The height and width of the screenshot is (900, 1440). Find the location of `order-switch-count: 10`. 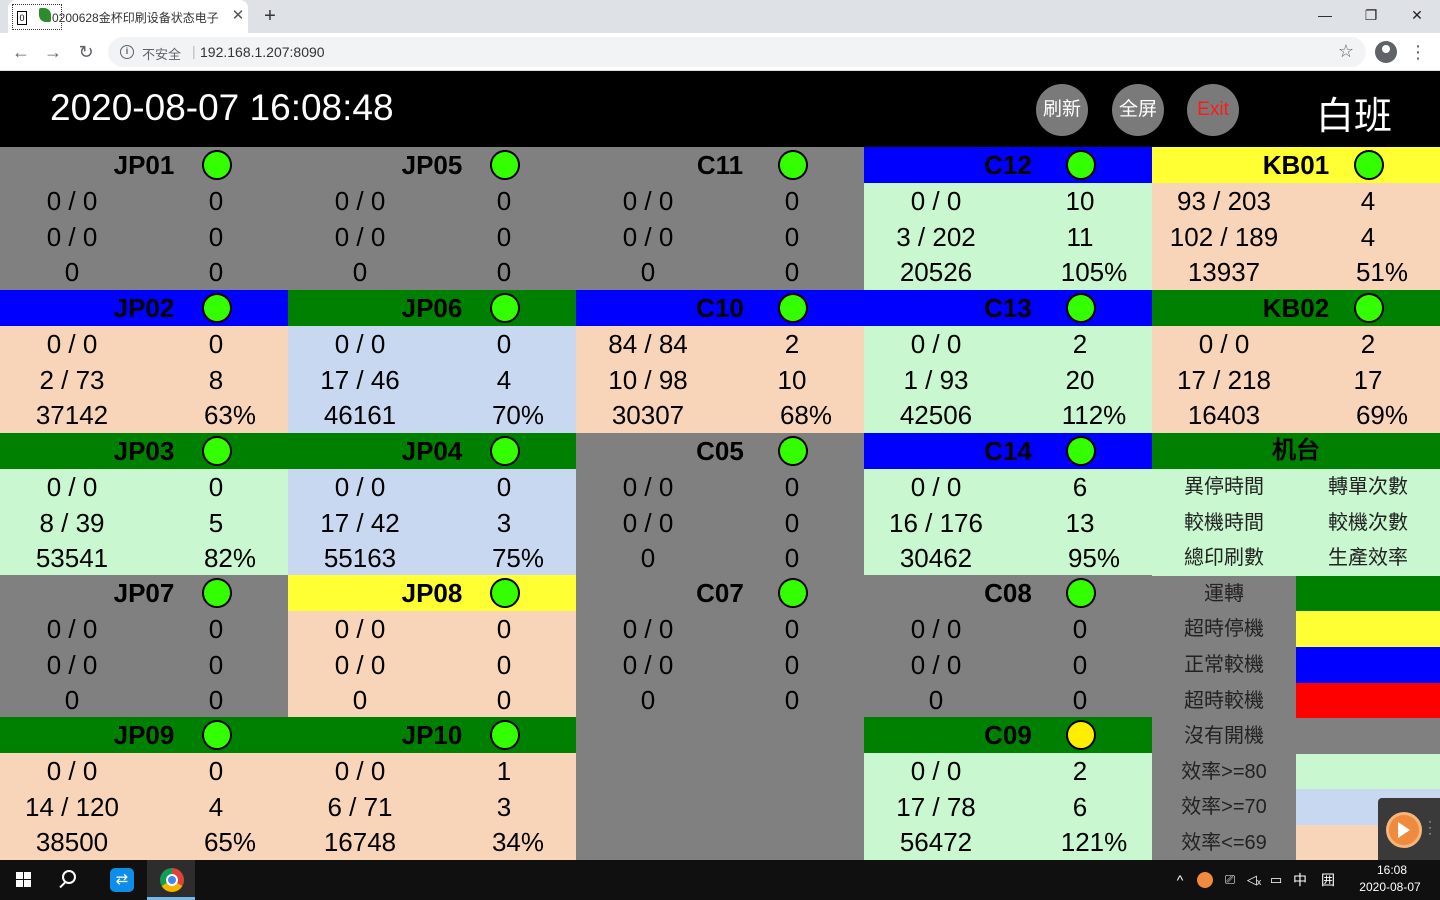

order-switch-count: 10 is located at coordinates (1080, 201).